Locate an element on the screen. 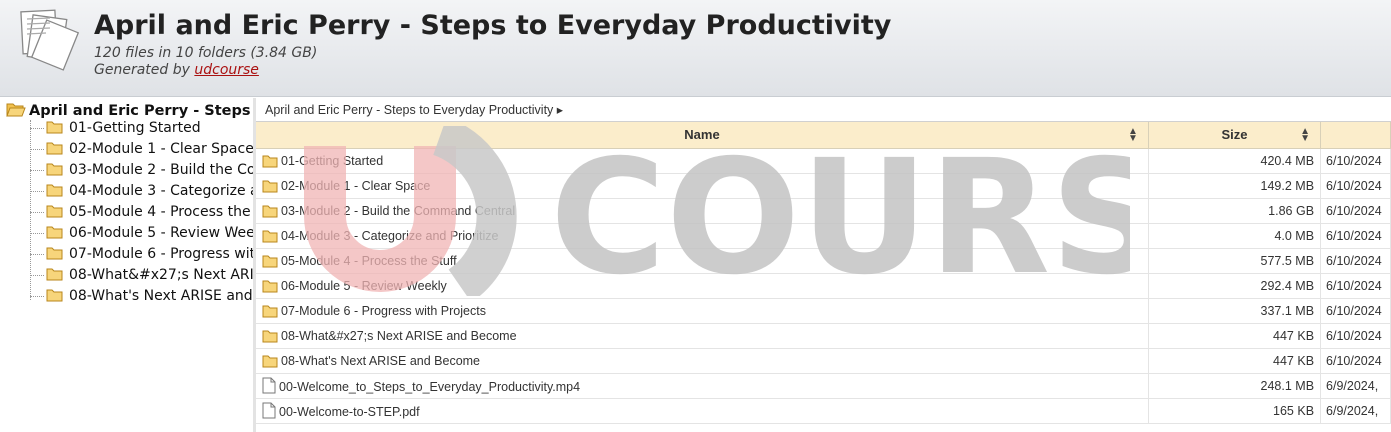 This screenshot has height=432, width=1391. tree-item: 05-Module 4 - Process the Stuff is located at coordinates (142, 214).